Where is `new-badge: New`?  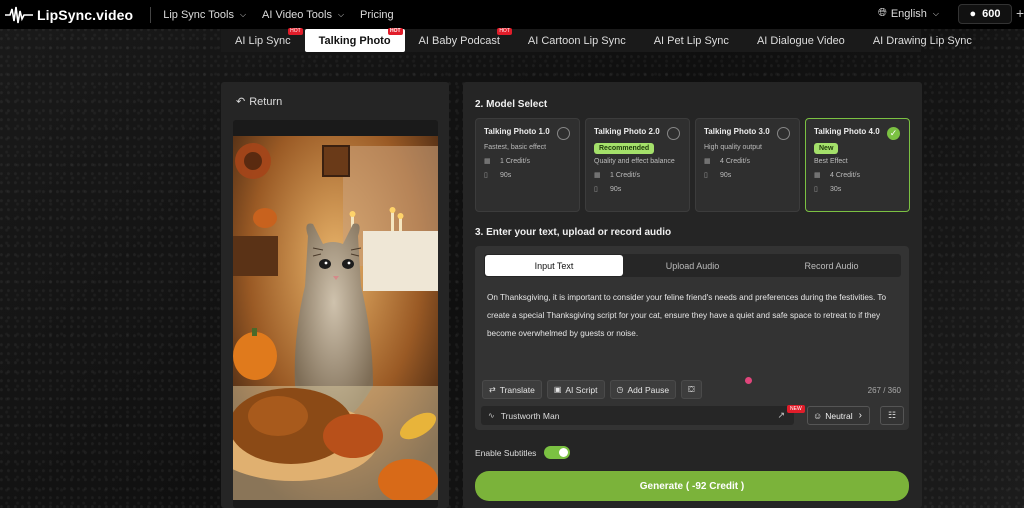 new-badge: New is located at coordinates (826, 148).